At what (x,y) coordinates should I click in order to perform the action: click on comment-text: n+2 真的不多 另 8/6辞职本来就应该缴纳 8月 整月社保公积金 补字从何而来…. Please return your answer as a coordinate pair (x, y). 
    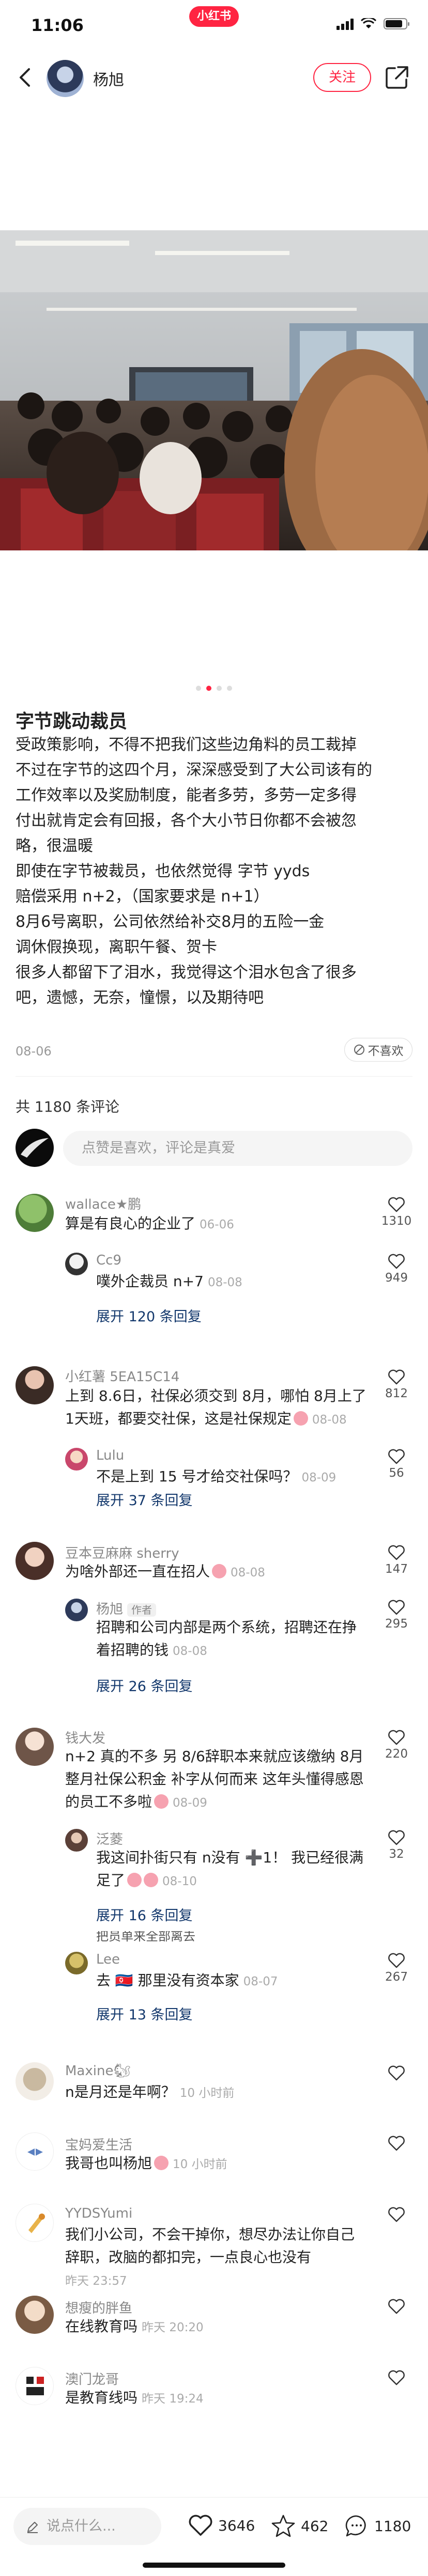
    Looking at the image, I should click on (222, 1779).